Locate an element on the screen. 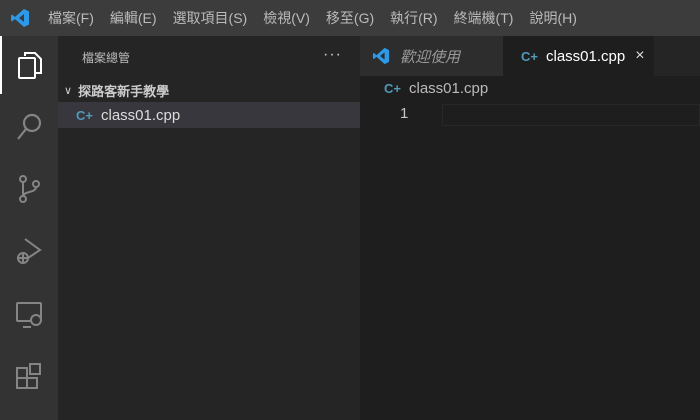 This screenshot has height=420, width=700. menu-go: 移至(G) is located at coordinates (350, 18).